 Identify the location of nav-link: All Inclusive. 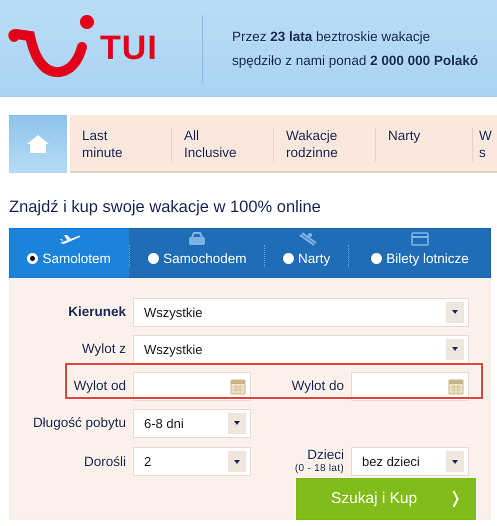
(223, 144).